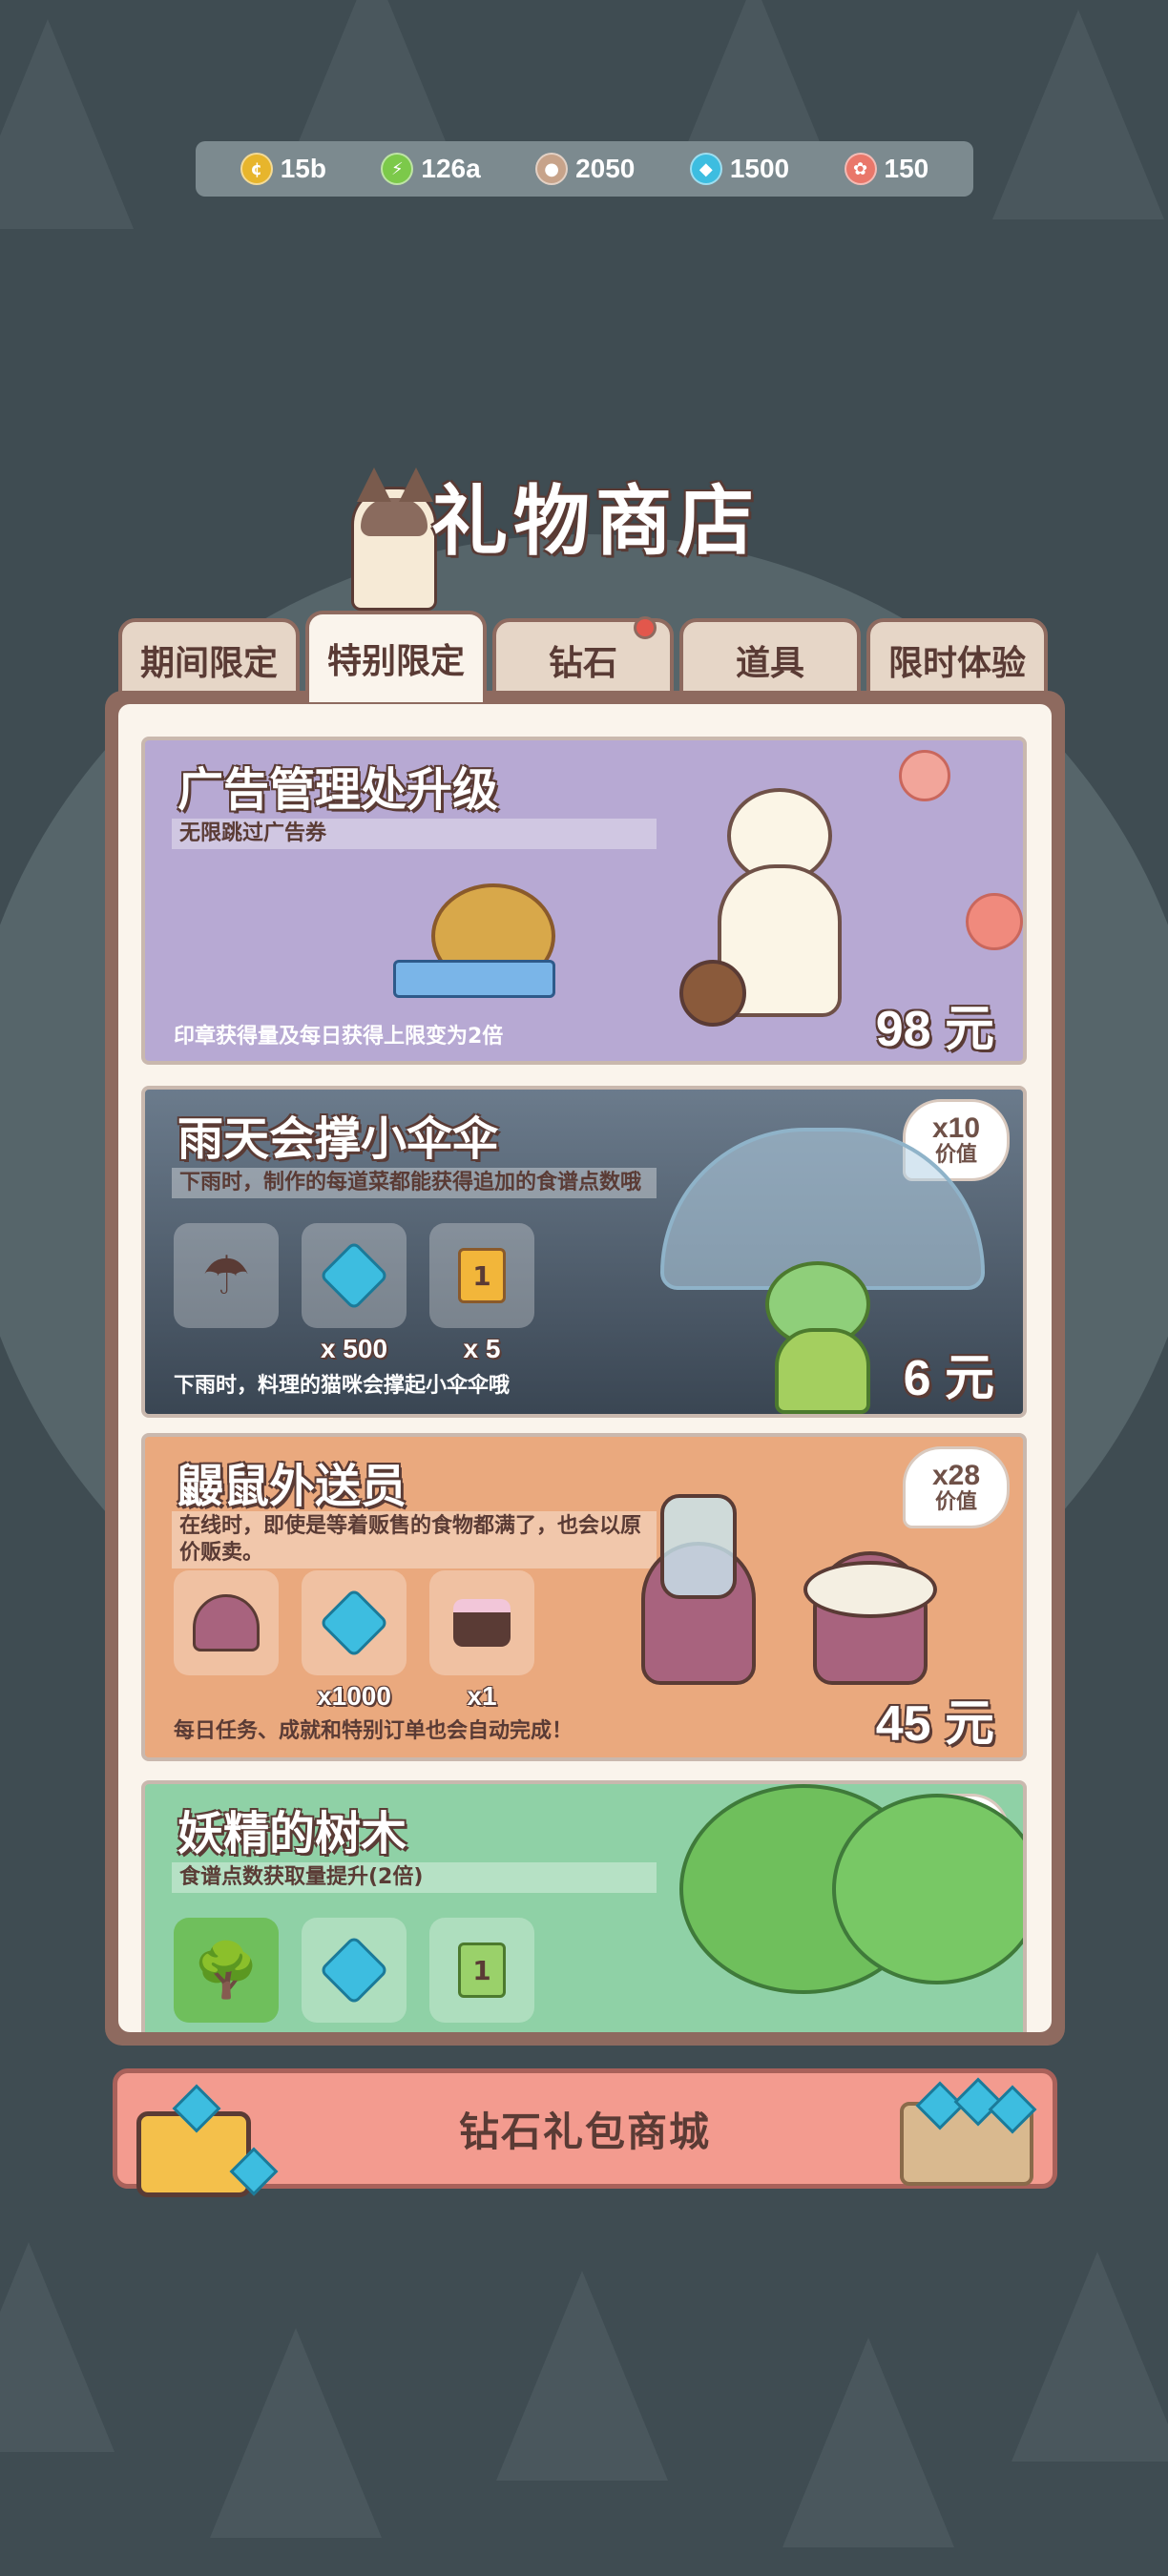 The width and height of the screenshot is (1168, 2576). I want to click on offer-footer: 印章获得量及每日获得上限变为2倍, so click(339, 1037).